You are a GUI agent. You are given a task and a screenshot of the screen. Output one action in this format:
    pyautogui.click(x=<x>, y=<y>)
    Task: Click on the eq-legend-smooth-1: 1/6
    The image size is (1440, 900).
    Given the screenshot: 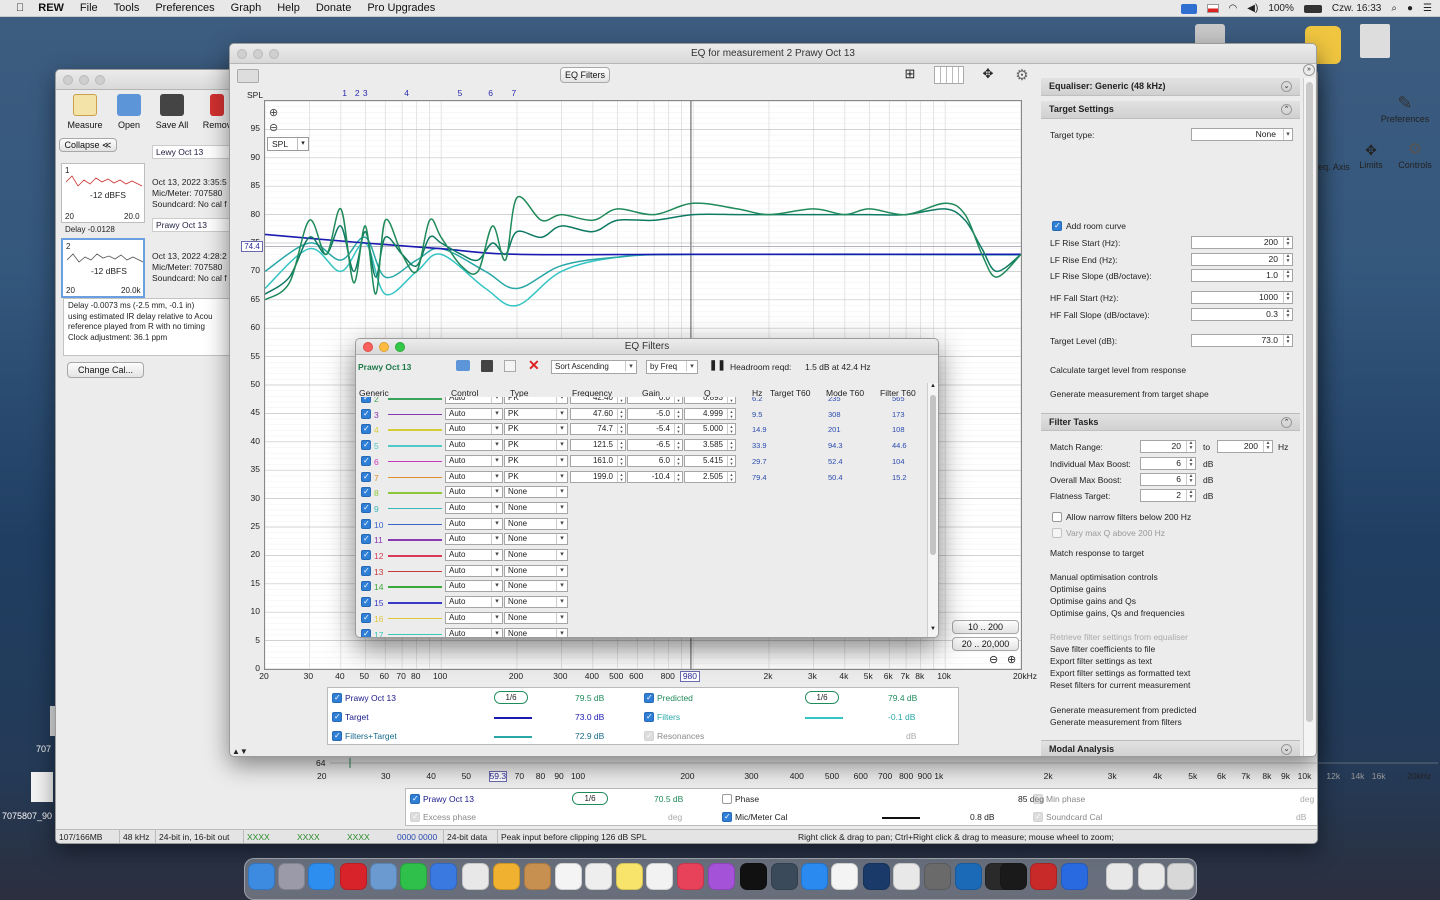 What is the action you would take?
    pyautogui.click(x=511, y=697)
    